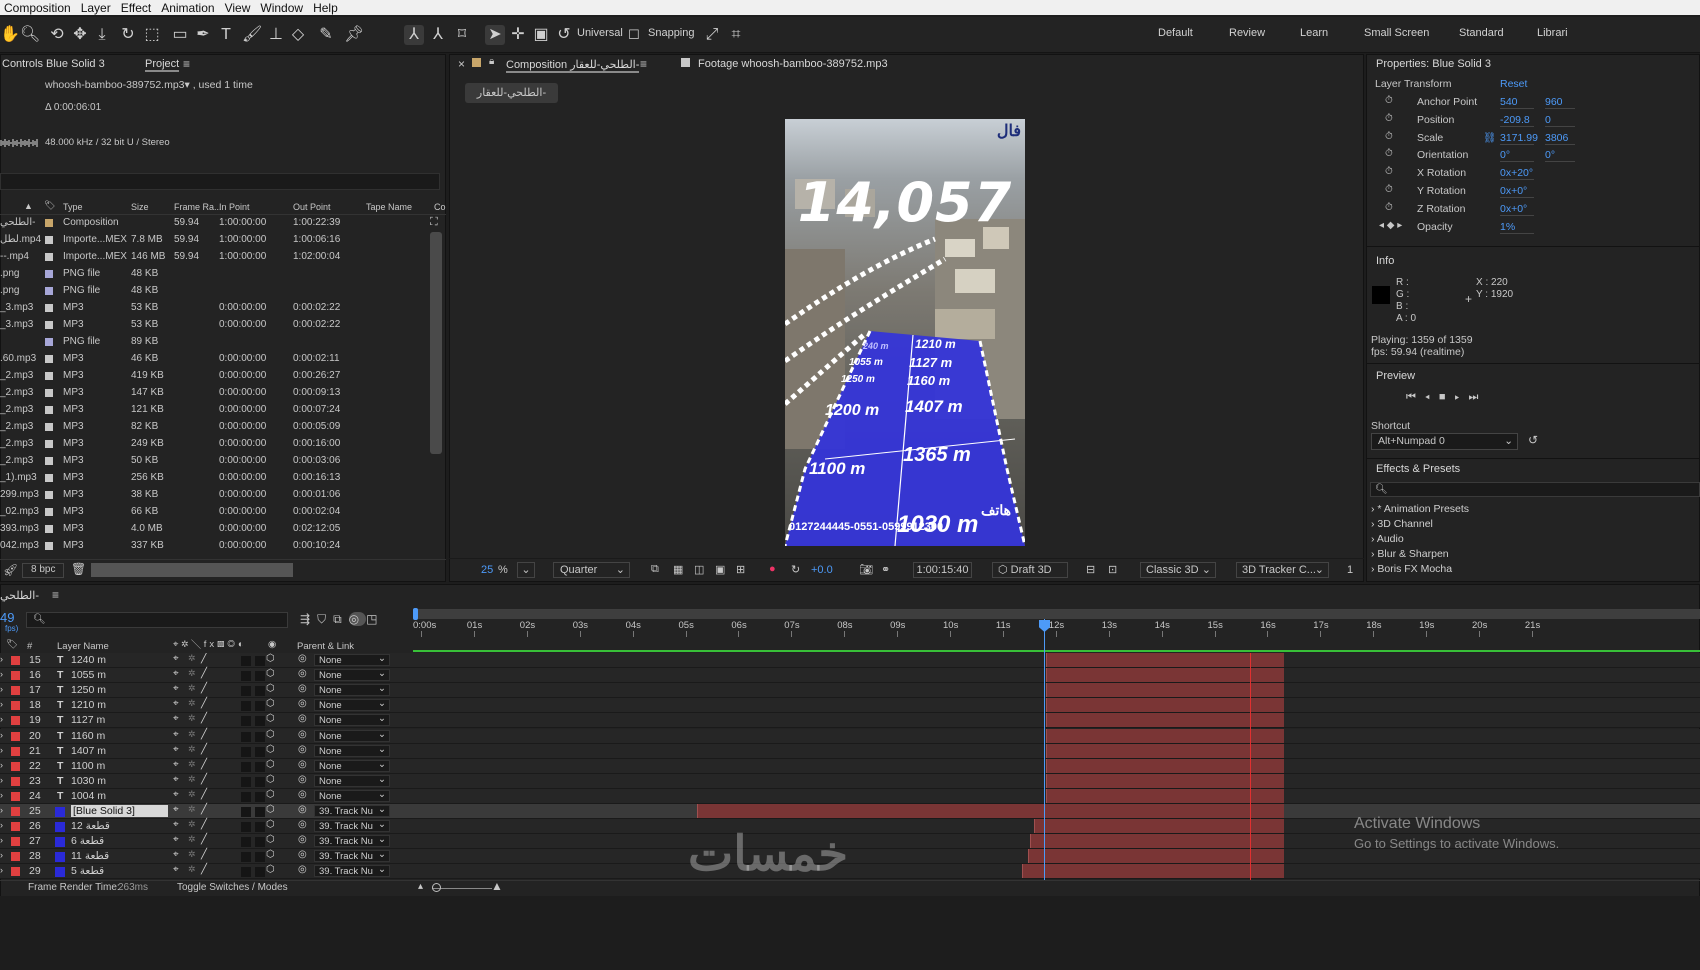 This screenshot has height=970, width=1700. I want to click on timeline-layer-row: › 21 T 1407 m ⌖ ✲ ╱ ⬡ ◎ None ⌄, so click(850, 751).